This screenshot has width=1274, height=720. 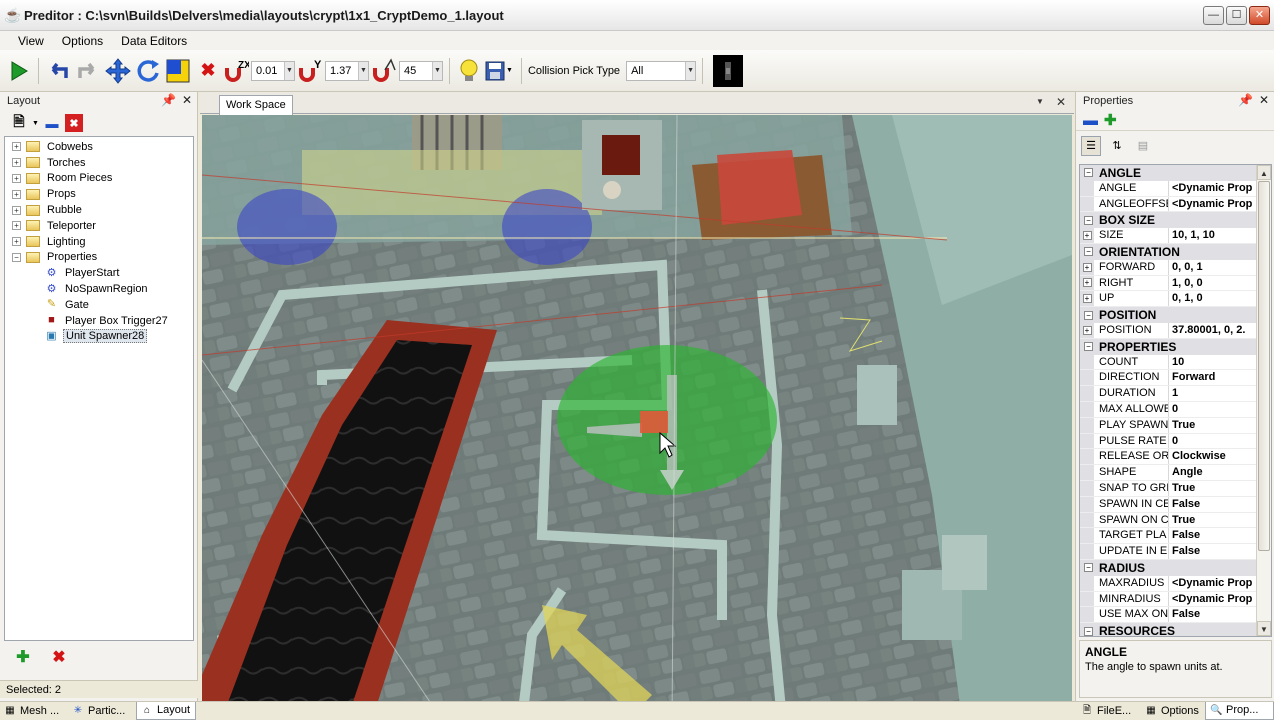 I want to click on tree-folder: + Room Pieces, so click(x=99, y=179).